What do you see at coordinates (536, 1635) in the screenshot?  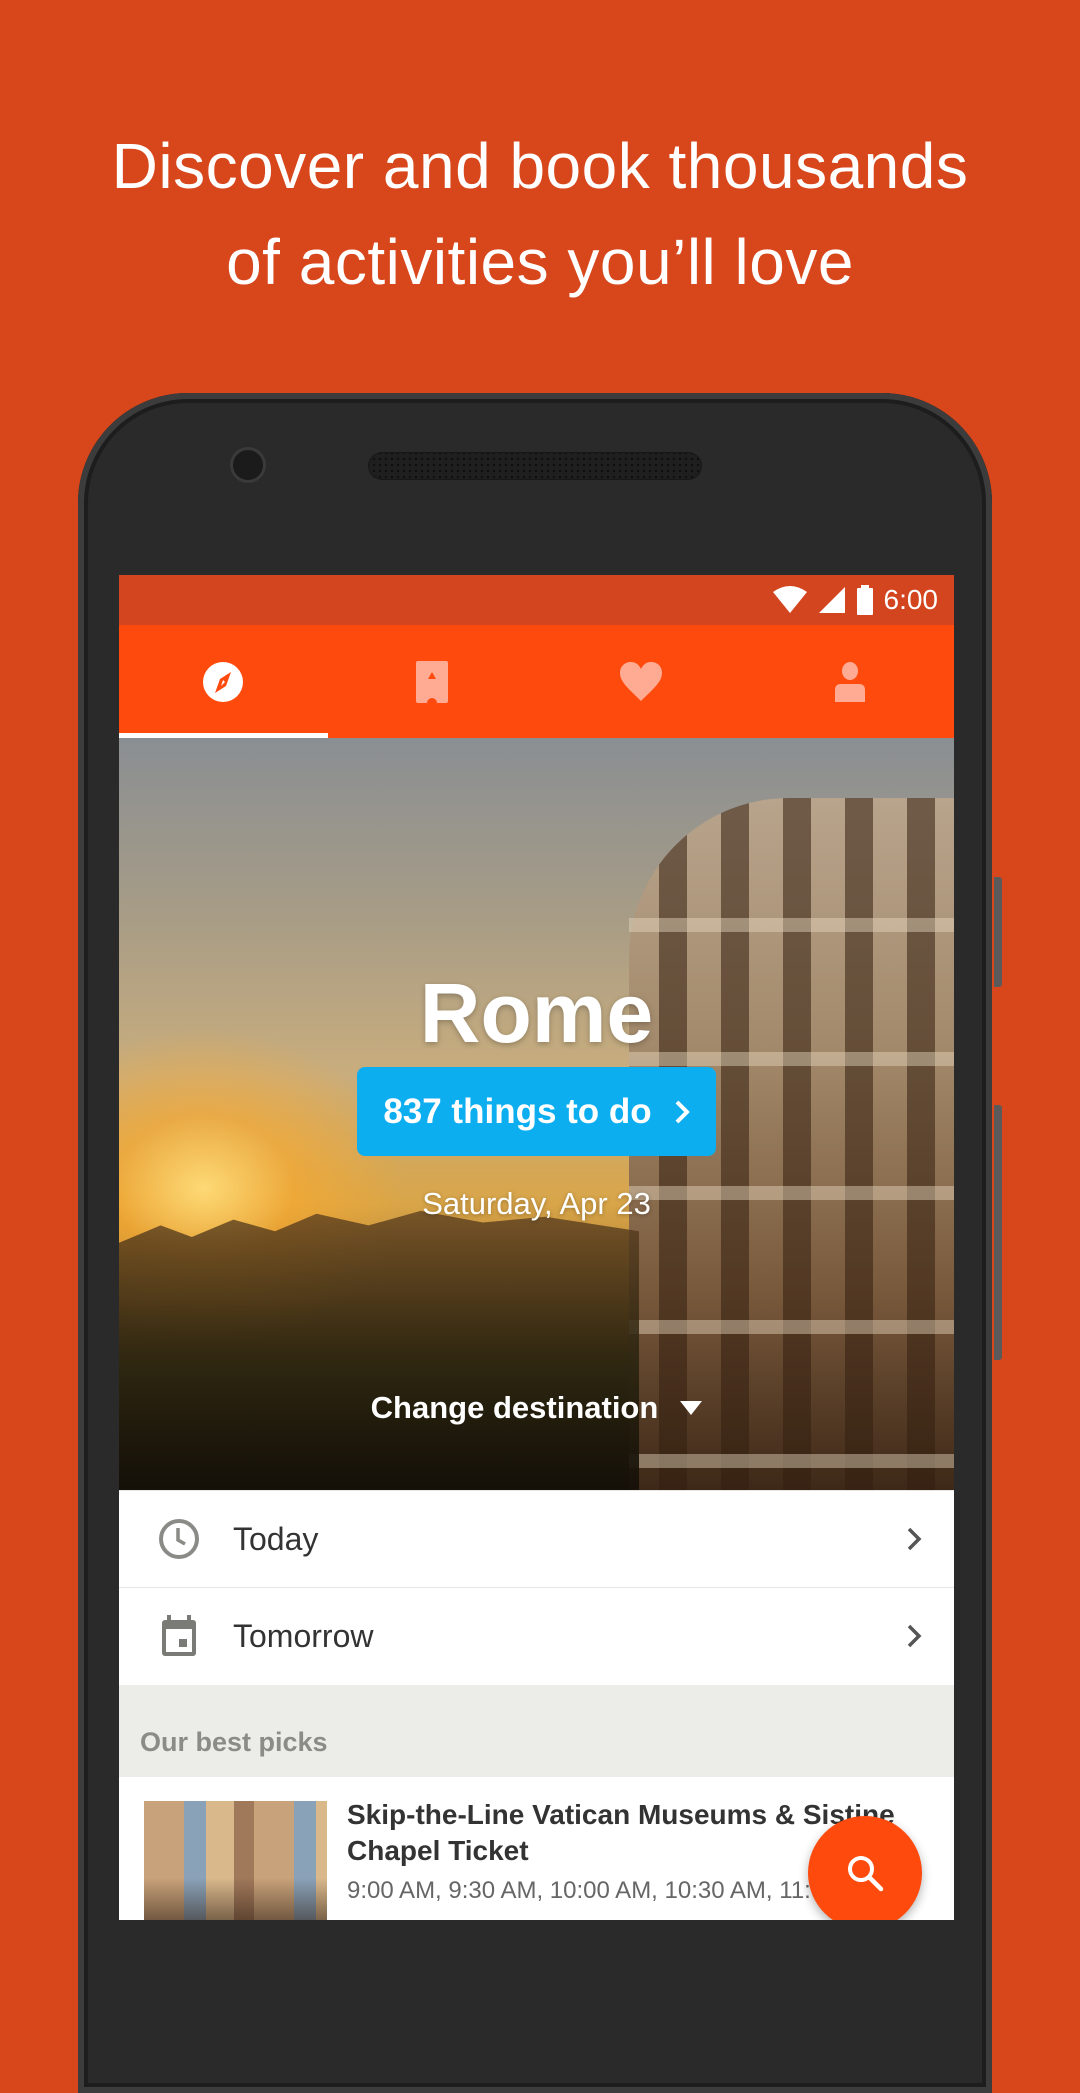 I see `date-option-tomorrow: Tomorrow` at bounding box center [536, 1635].